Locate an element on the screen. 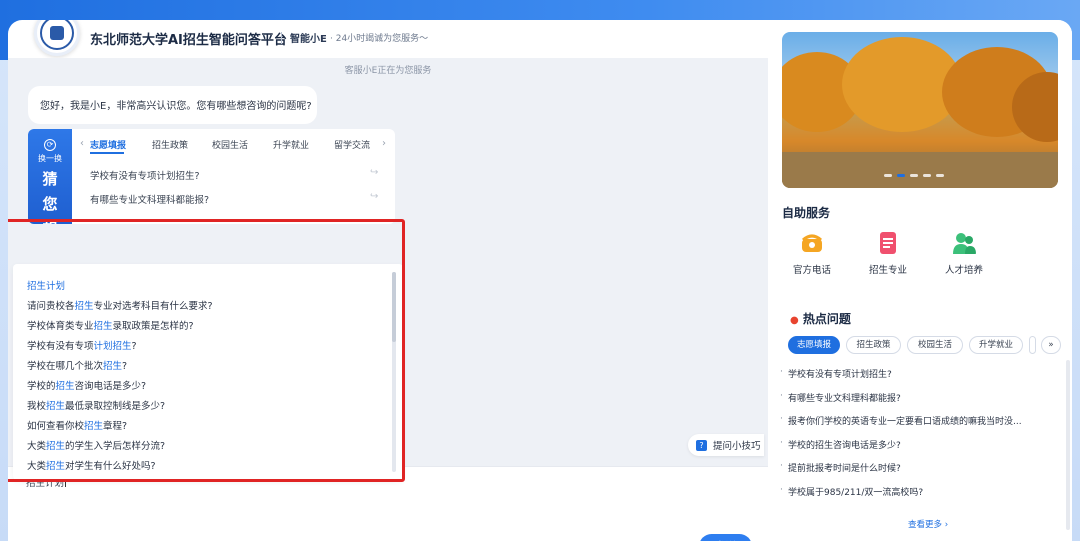 The height and width of the screenshot is (541, 1080). guess-tab-1: 志愿填报 is located at coordinates (108, 144).